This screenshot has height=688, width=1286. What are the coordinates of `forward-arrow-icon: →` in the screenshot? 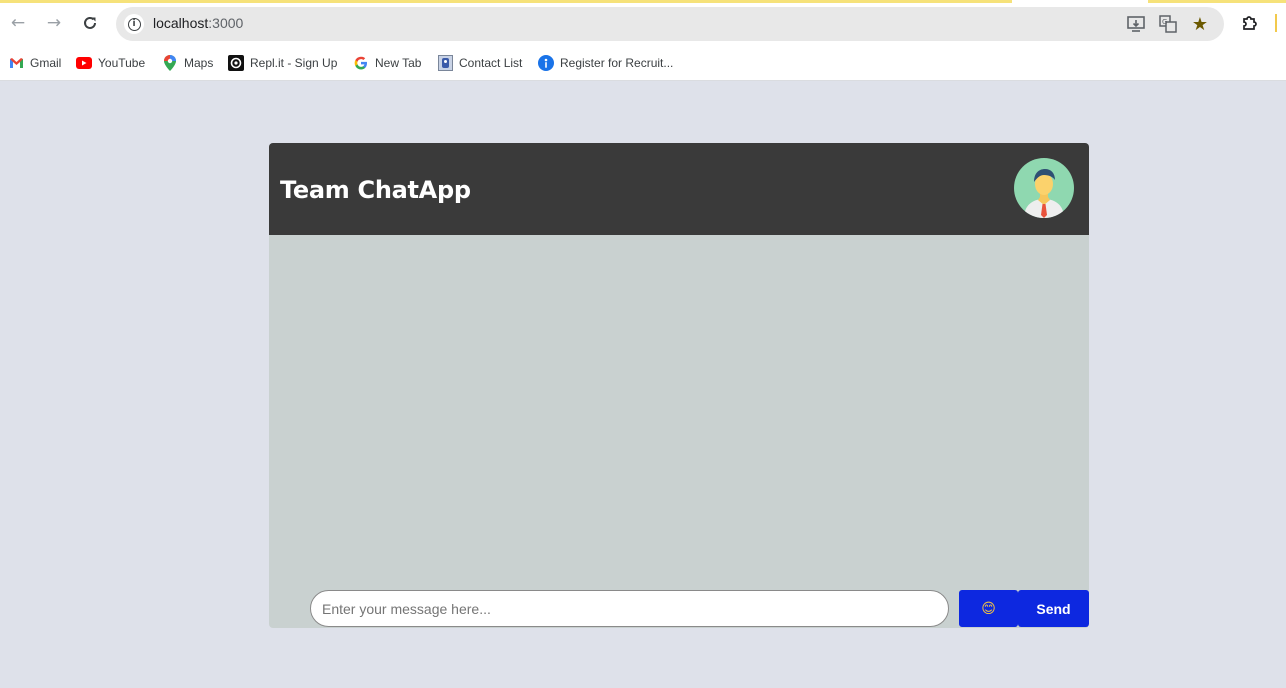 It's located at (54, 23).